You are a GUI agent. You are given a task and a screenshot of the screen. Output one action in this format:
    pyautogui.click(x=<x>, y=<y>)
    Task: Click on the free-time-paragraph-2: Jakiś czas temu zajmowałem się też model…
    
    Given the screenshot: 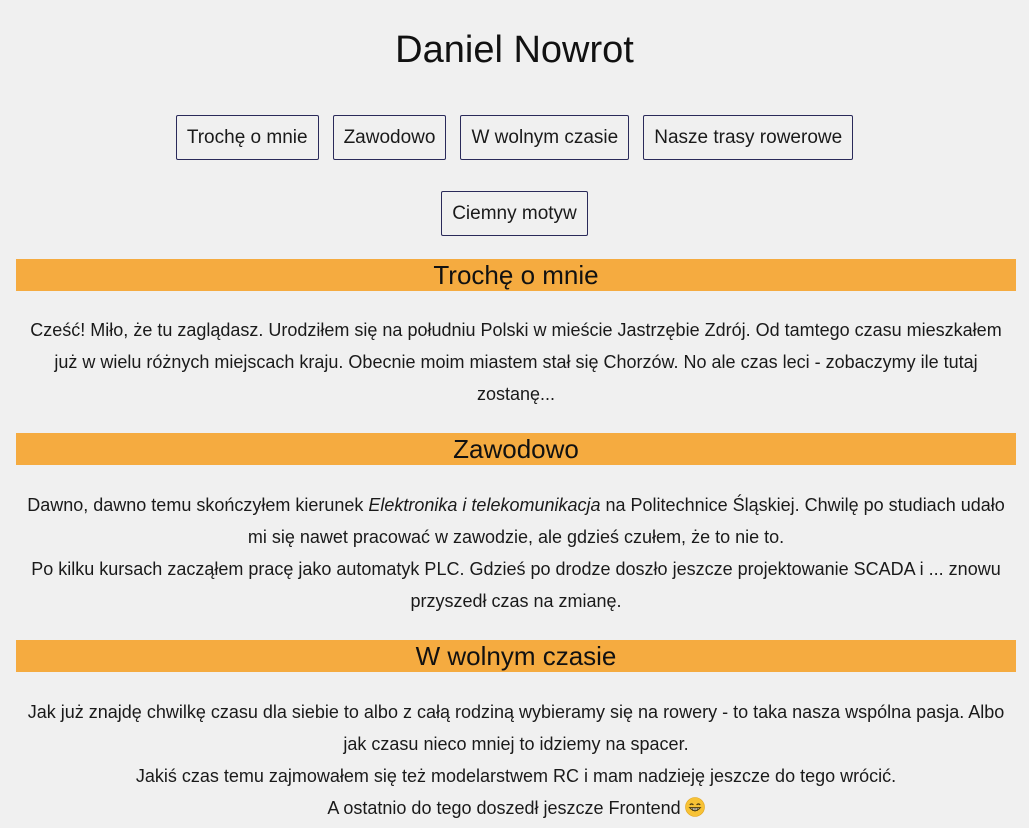 What is the action you would take?
    pyautogui.click(x=516, y=776)
    